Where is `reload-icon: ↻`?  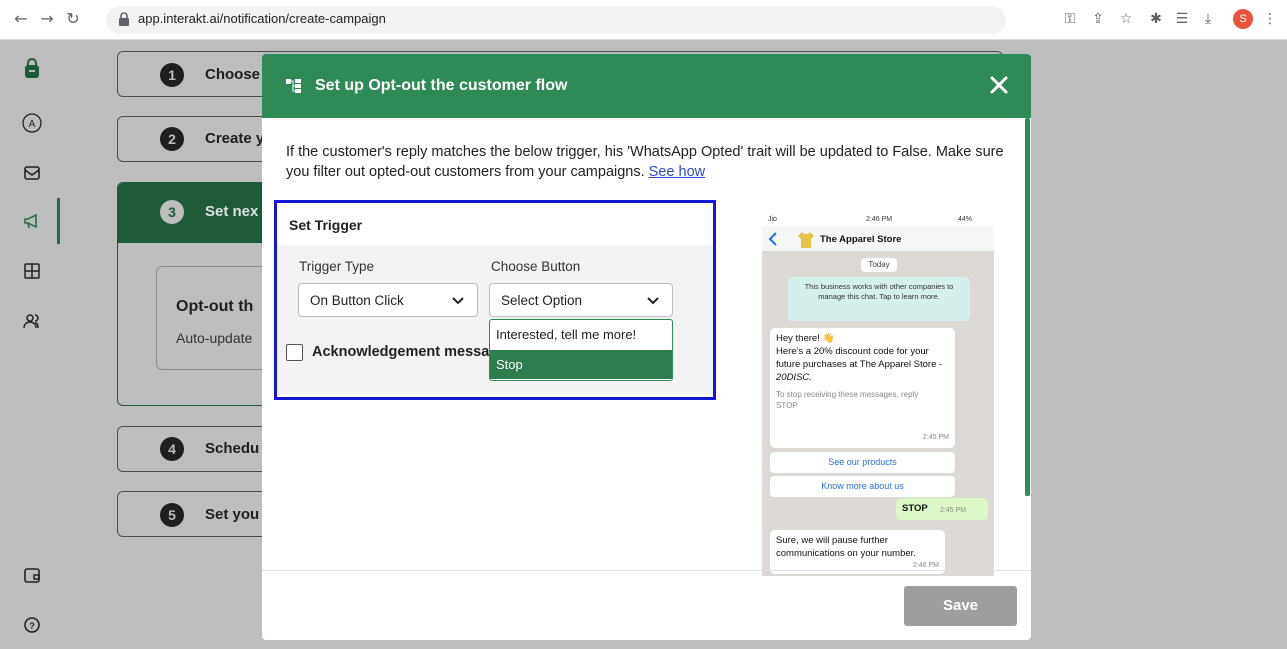 reload-icon: ↻ is located at coordinates (73, 19).